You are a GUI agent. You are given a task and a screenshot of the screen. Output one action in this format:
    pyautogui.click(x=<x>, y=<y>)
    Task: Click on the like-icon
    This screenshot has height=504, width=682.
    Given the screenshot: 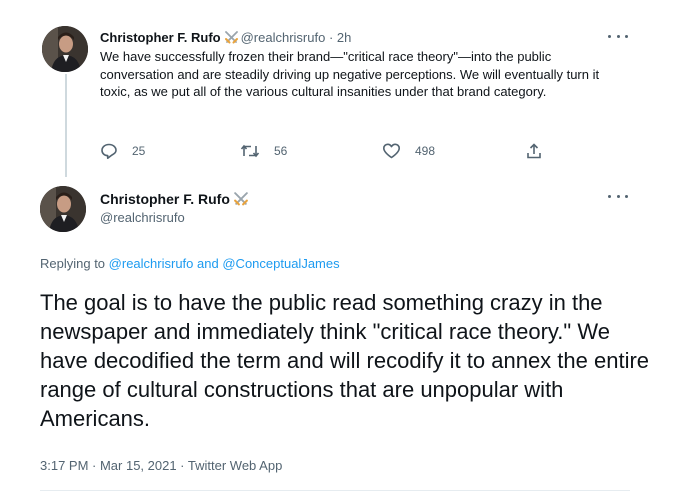 What is the action you would take?
    pyautogui.click(x=391, y=151)
    